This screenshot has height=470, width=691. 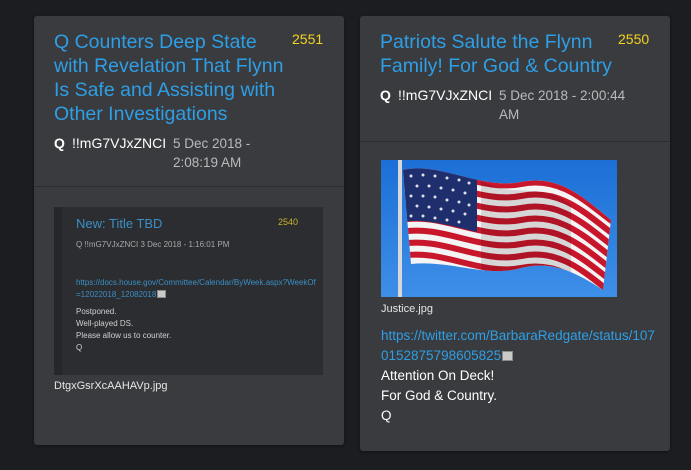 What do you see at coordinates (386, 415) in the screenshot?
I see `post-line: Q` at bounding box center [386, 415].